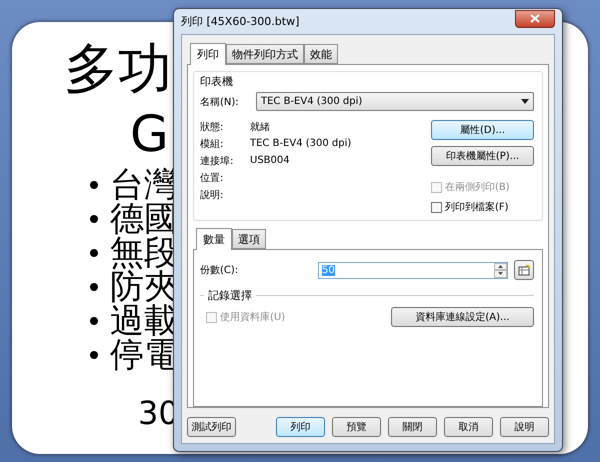  I want to click on tab: 效能, so click(321, 54).